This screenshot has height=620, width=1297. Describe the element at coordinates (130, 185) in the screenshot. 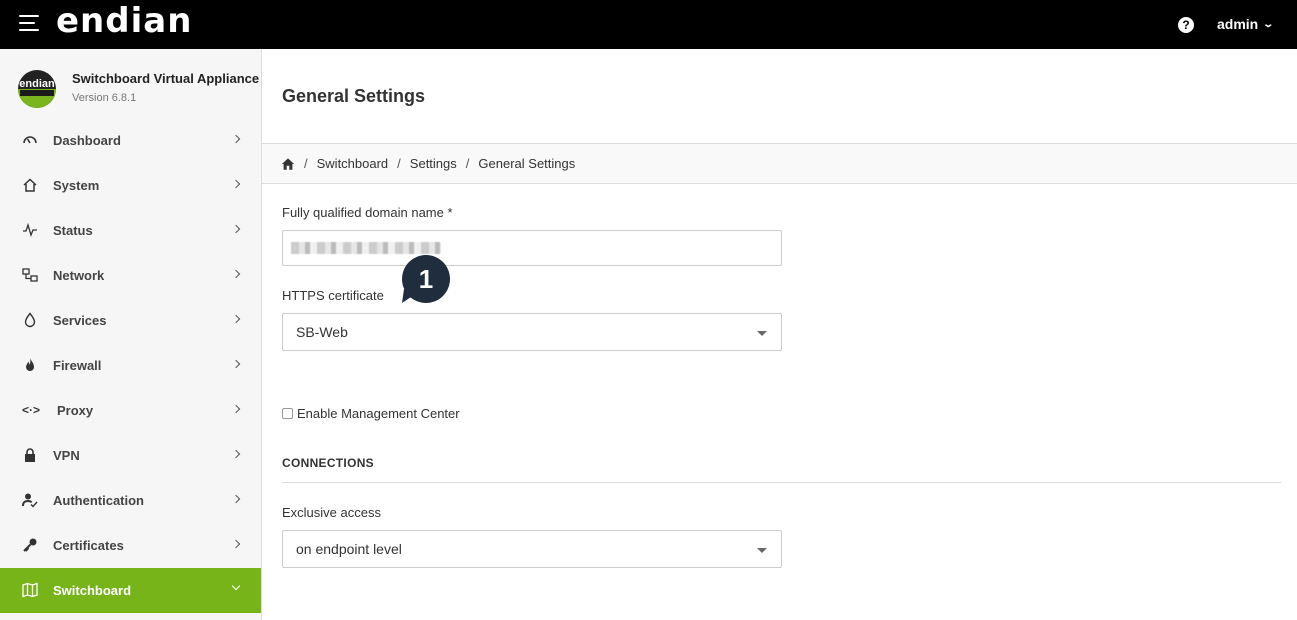

I see `sidebar-item-system: System` at that location.